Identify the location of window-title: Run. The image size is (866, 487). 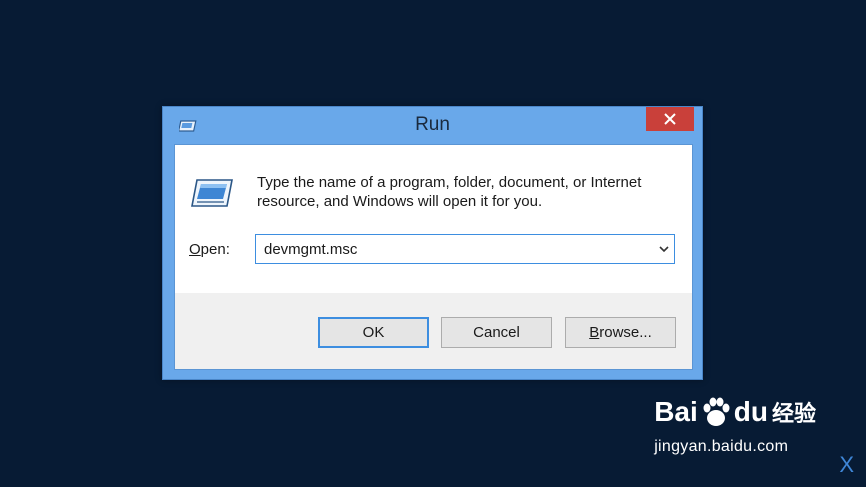
(432, 124).